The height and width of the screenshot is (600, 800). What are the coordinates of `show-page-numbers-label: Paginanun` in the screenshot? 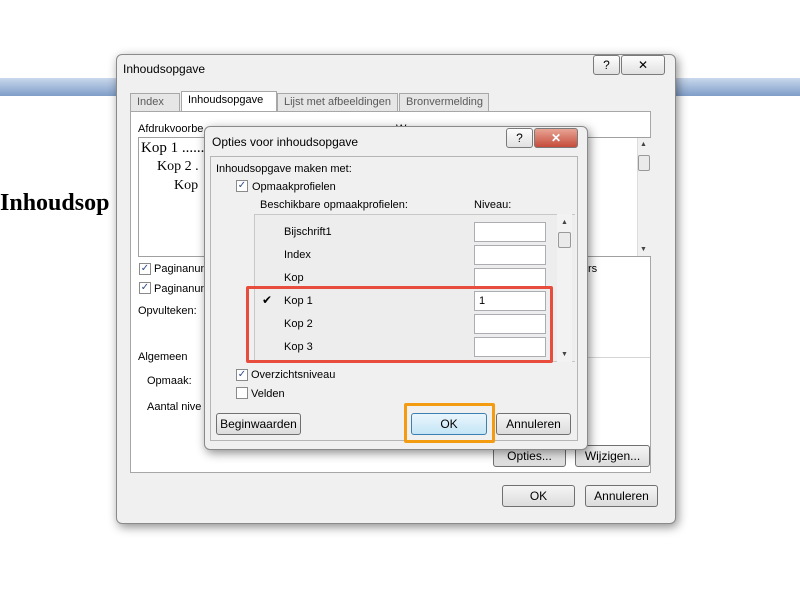 It's located at (180, 269).